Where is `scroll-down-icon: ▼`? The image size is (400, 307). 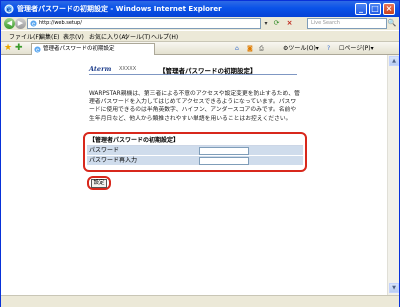
scroll-down-icon: ▼ is located at coordinates (394, 288).